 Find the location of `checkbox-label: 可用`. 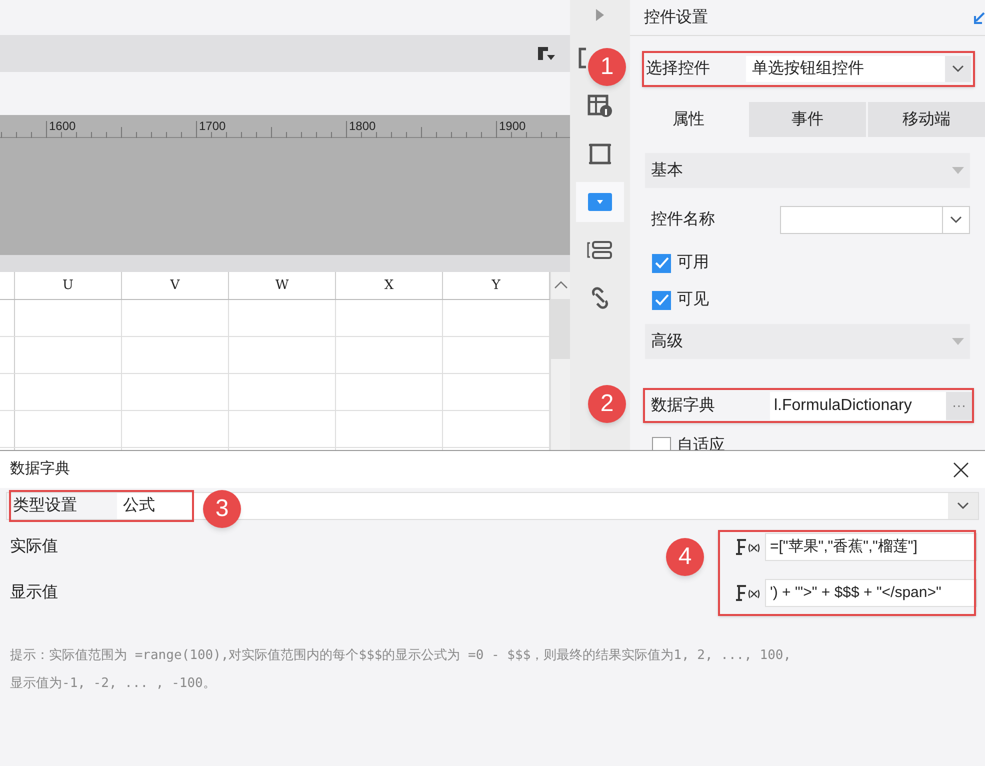

checkbox-label: 可用 is located at coordinates (693, 263).